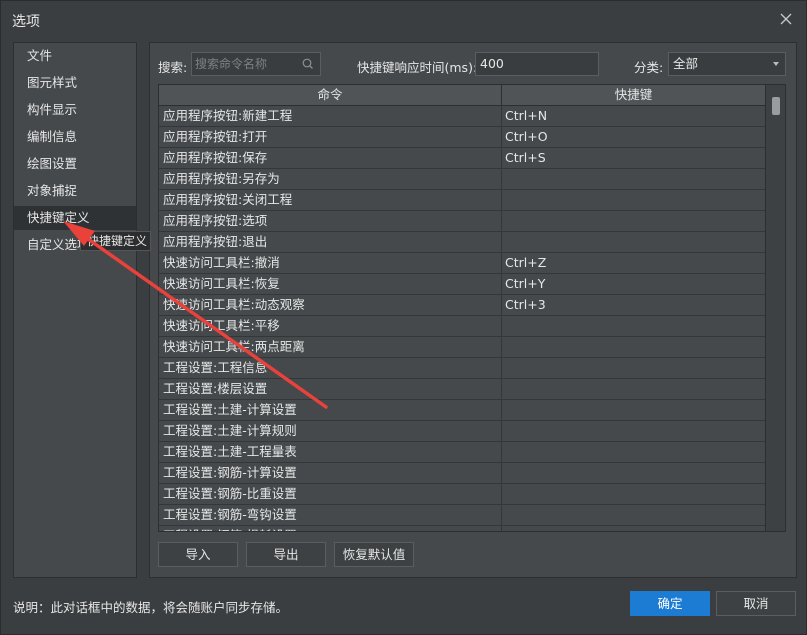 This screenshot has height=635, width=807. I want to click on shortcut-cell: Ctrl+N, so click(633, 116).